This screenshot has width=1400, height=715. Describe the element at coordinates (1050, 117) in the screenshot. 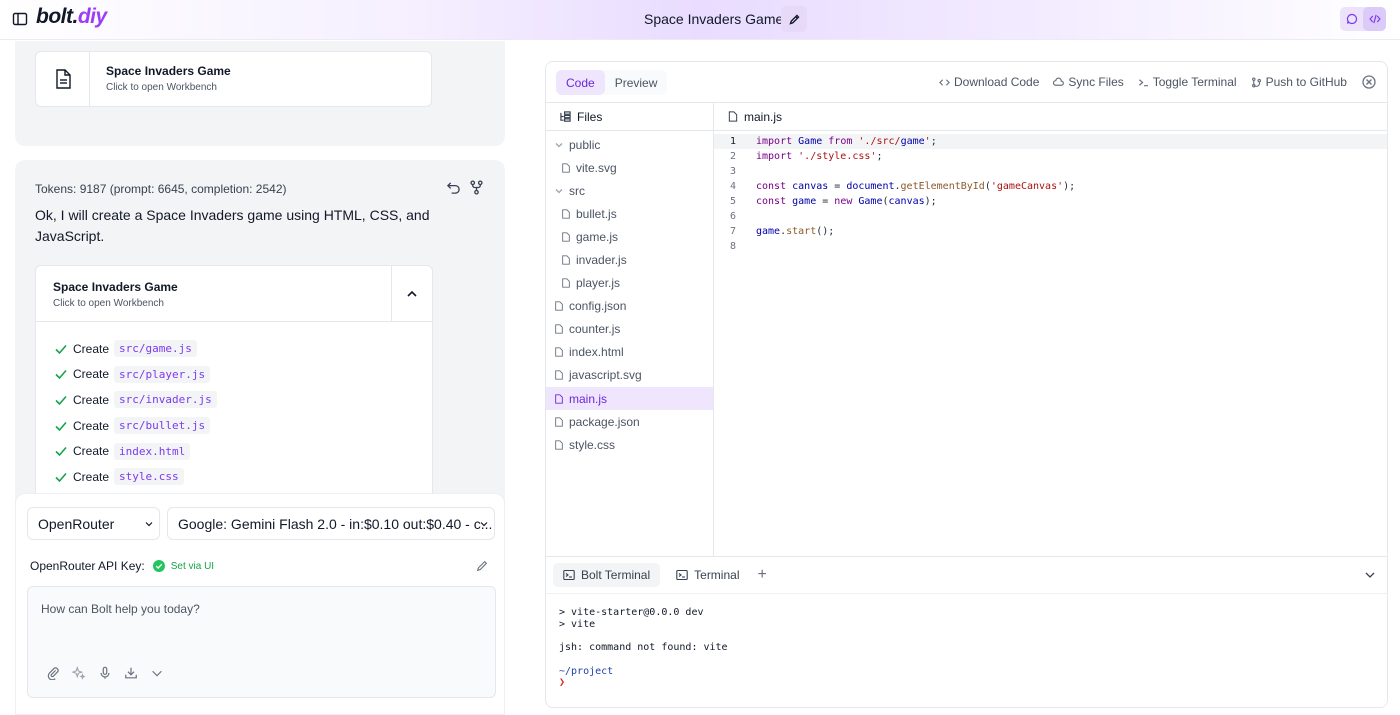

I see `editor-file-tab: main.js` at that location.